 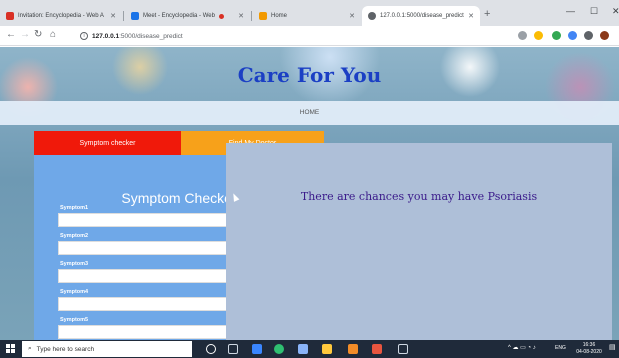 I want to click on avatar, so click(x=604, y=35).